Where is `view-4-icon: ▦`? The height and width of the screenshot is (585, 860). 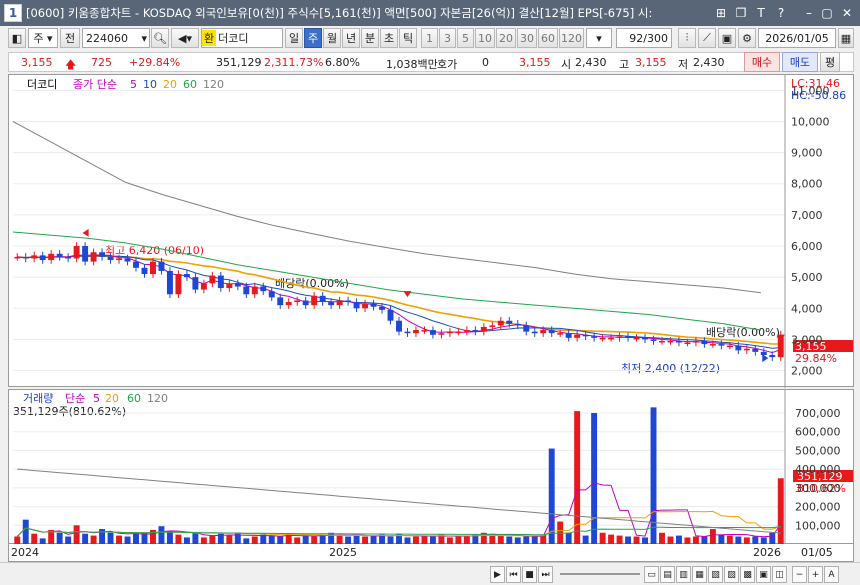 view-4-icon: ▦ is located at coordinates (699, 574).